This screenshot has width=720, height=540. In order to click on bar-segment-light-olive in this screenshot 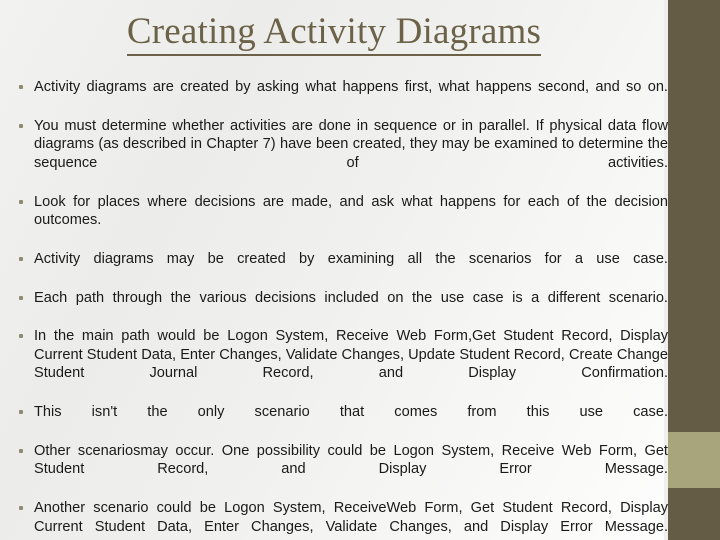, I will do `click(694, 460)`.